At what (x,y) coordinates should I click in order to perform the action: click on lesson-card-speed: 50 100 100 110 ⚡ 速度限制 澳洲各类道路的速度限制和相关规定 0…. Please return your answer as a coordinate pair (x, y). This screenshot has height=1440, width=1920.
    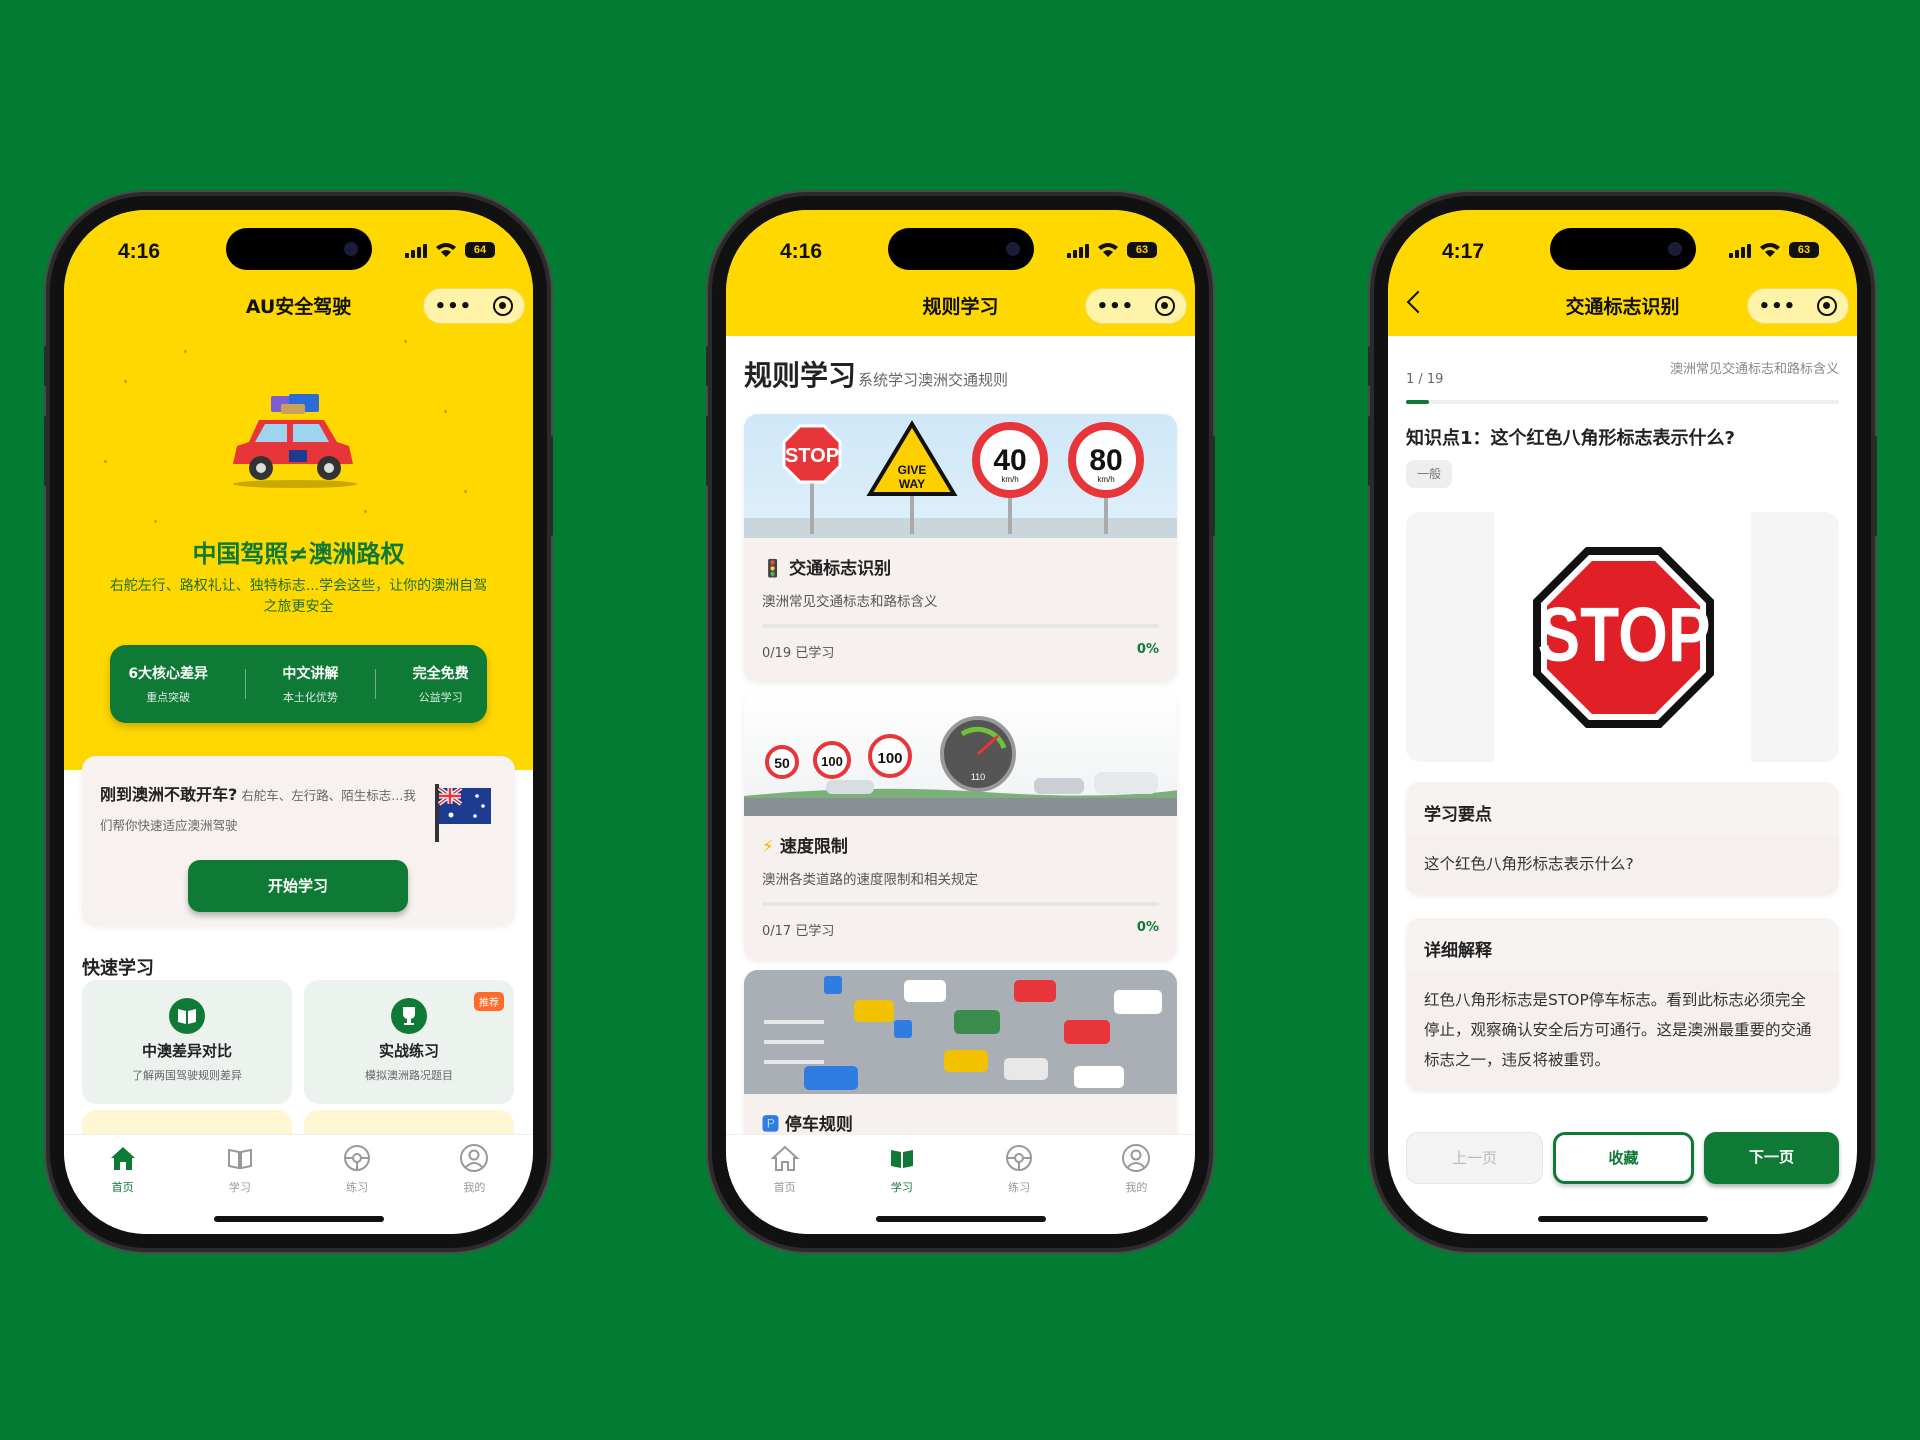
    Looking at the image, I should click on (960, 826).